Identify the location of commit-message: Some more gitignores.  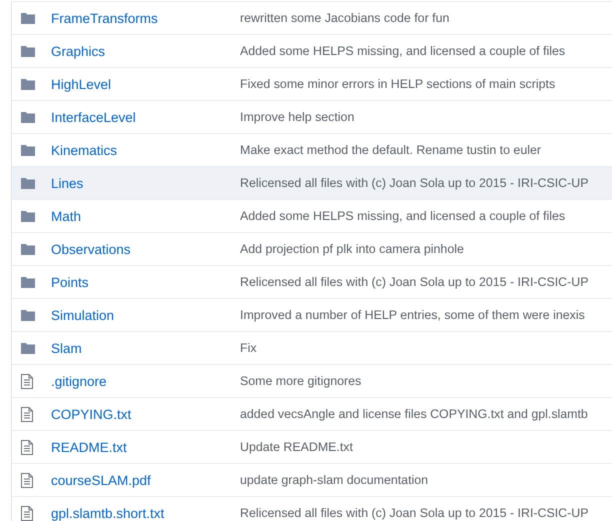
(301, 381).